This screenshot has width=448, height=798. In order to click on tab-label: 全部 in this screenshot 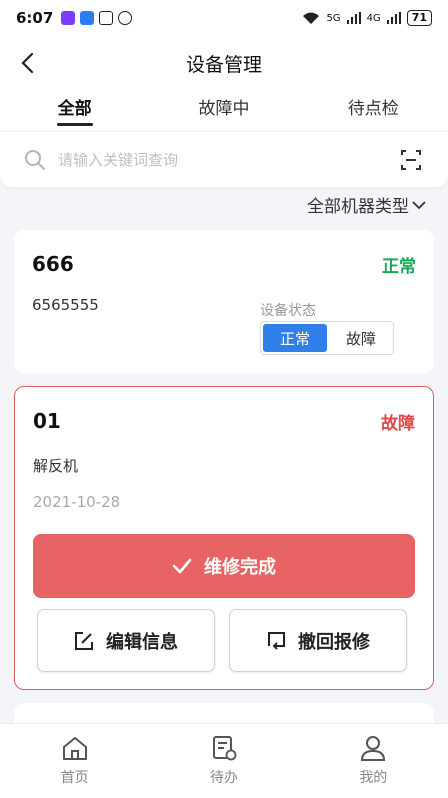, I will do `click(74, 109)`.